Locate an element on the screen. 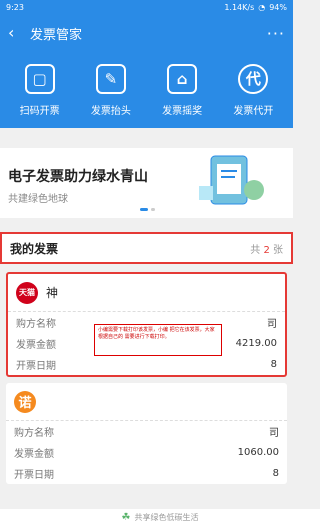 This screenshot has height=525, width=320. page-title: 发票管家 is located at coordinates (56, 35).